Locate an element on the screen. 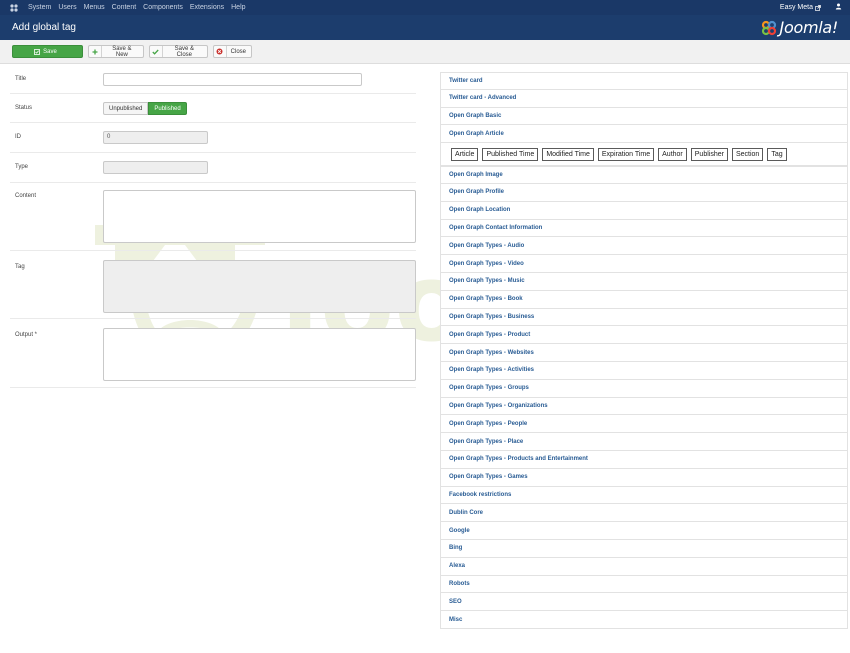 The image size is (850, 653). joomla-wordmark: Joomla! is located at coordinates (809, 27).